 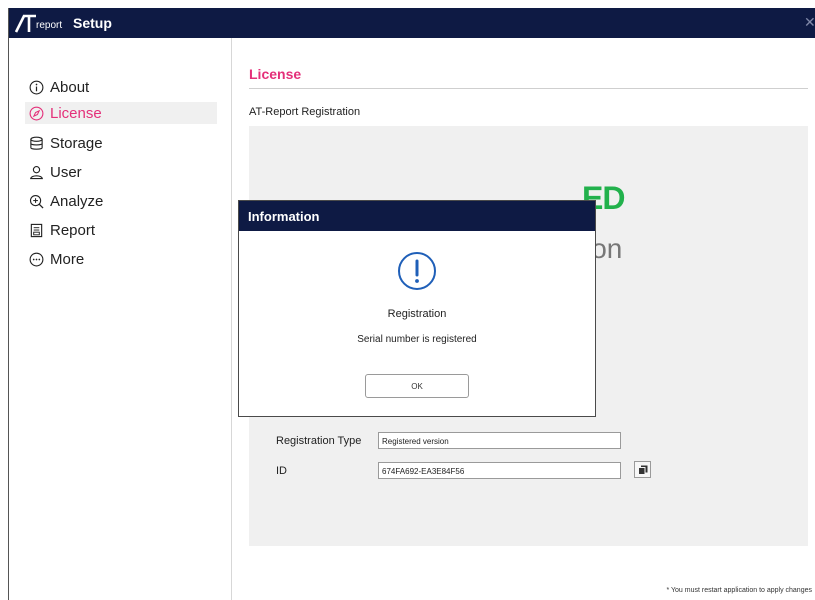 I want to click on sidebar-item-label: License, so click(x=76, y=113).